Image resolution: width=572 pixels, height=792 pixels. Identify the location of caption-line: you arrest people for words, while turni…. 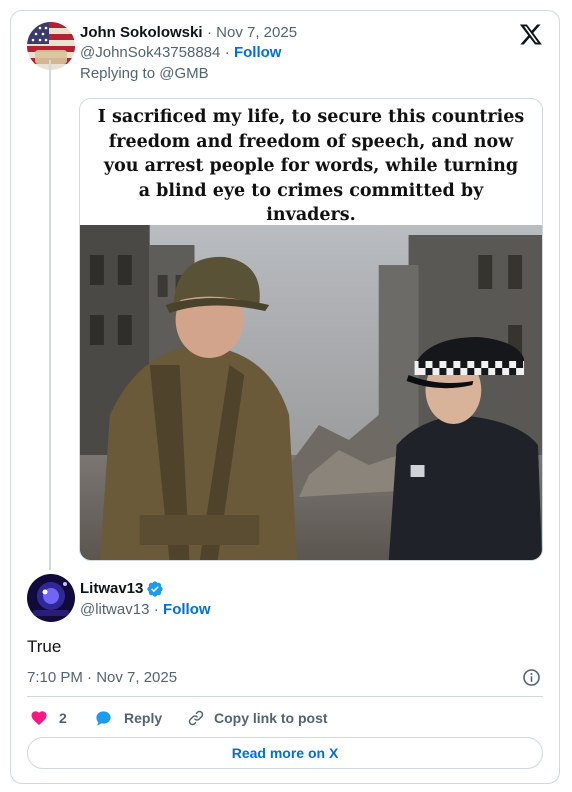
(311, 166).